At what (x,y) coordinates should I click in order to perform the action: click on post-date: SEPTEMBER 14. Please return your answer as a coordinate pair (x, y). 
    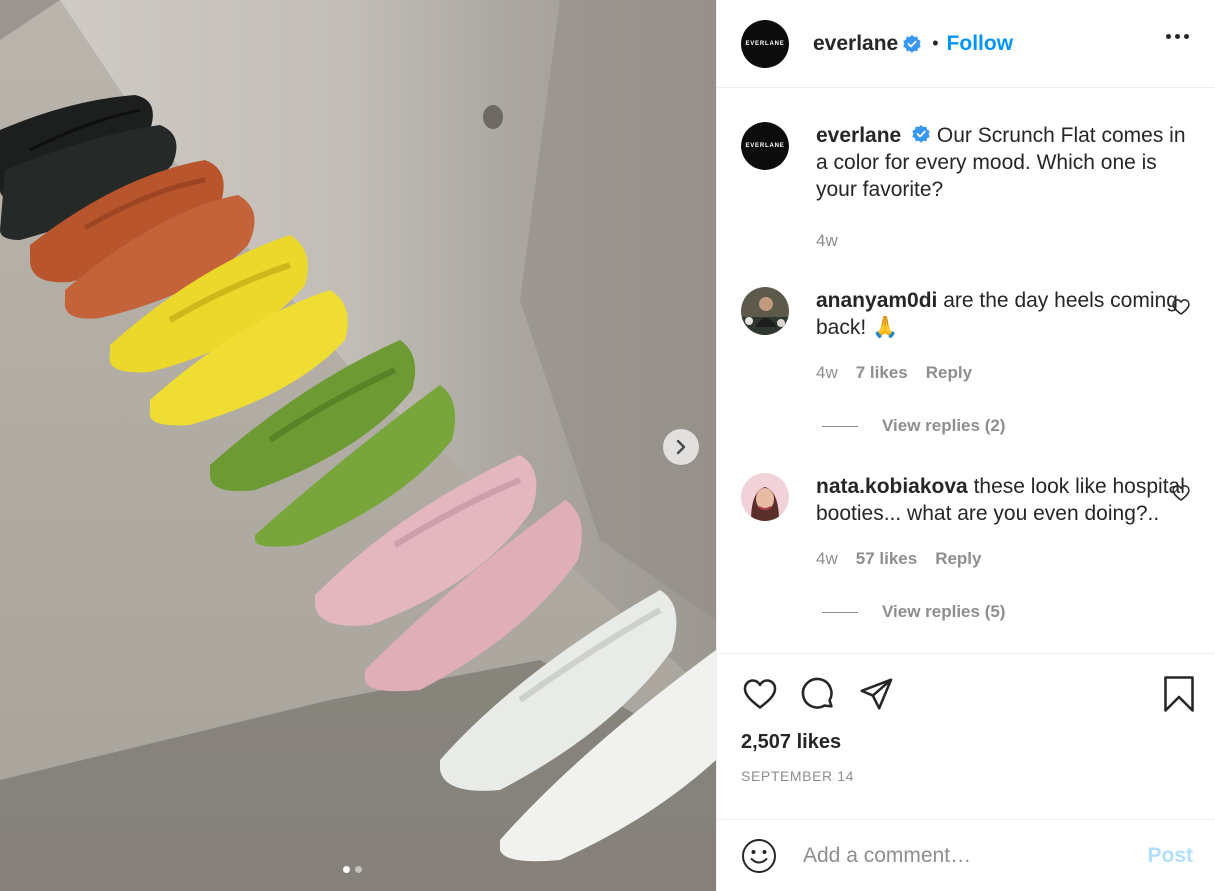
    Looking at the image, I should click on (968, 776).